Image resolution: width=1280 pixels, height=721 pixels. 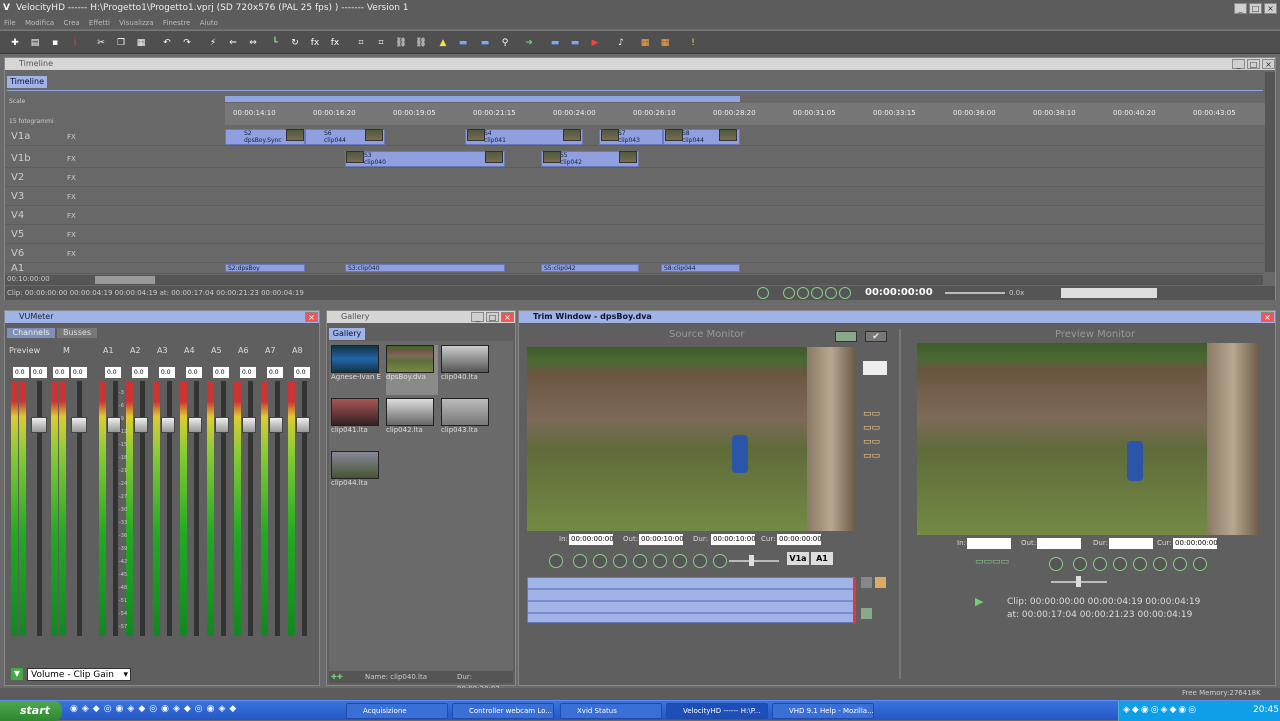 What do you see at coordinates (55, 43) in the screenshot?
I see `save-icon: ▪` at bounding box center [55, 43].